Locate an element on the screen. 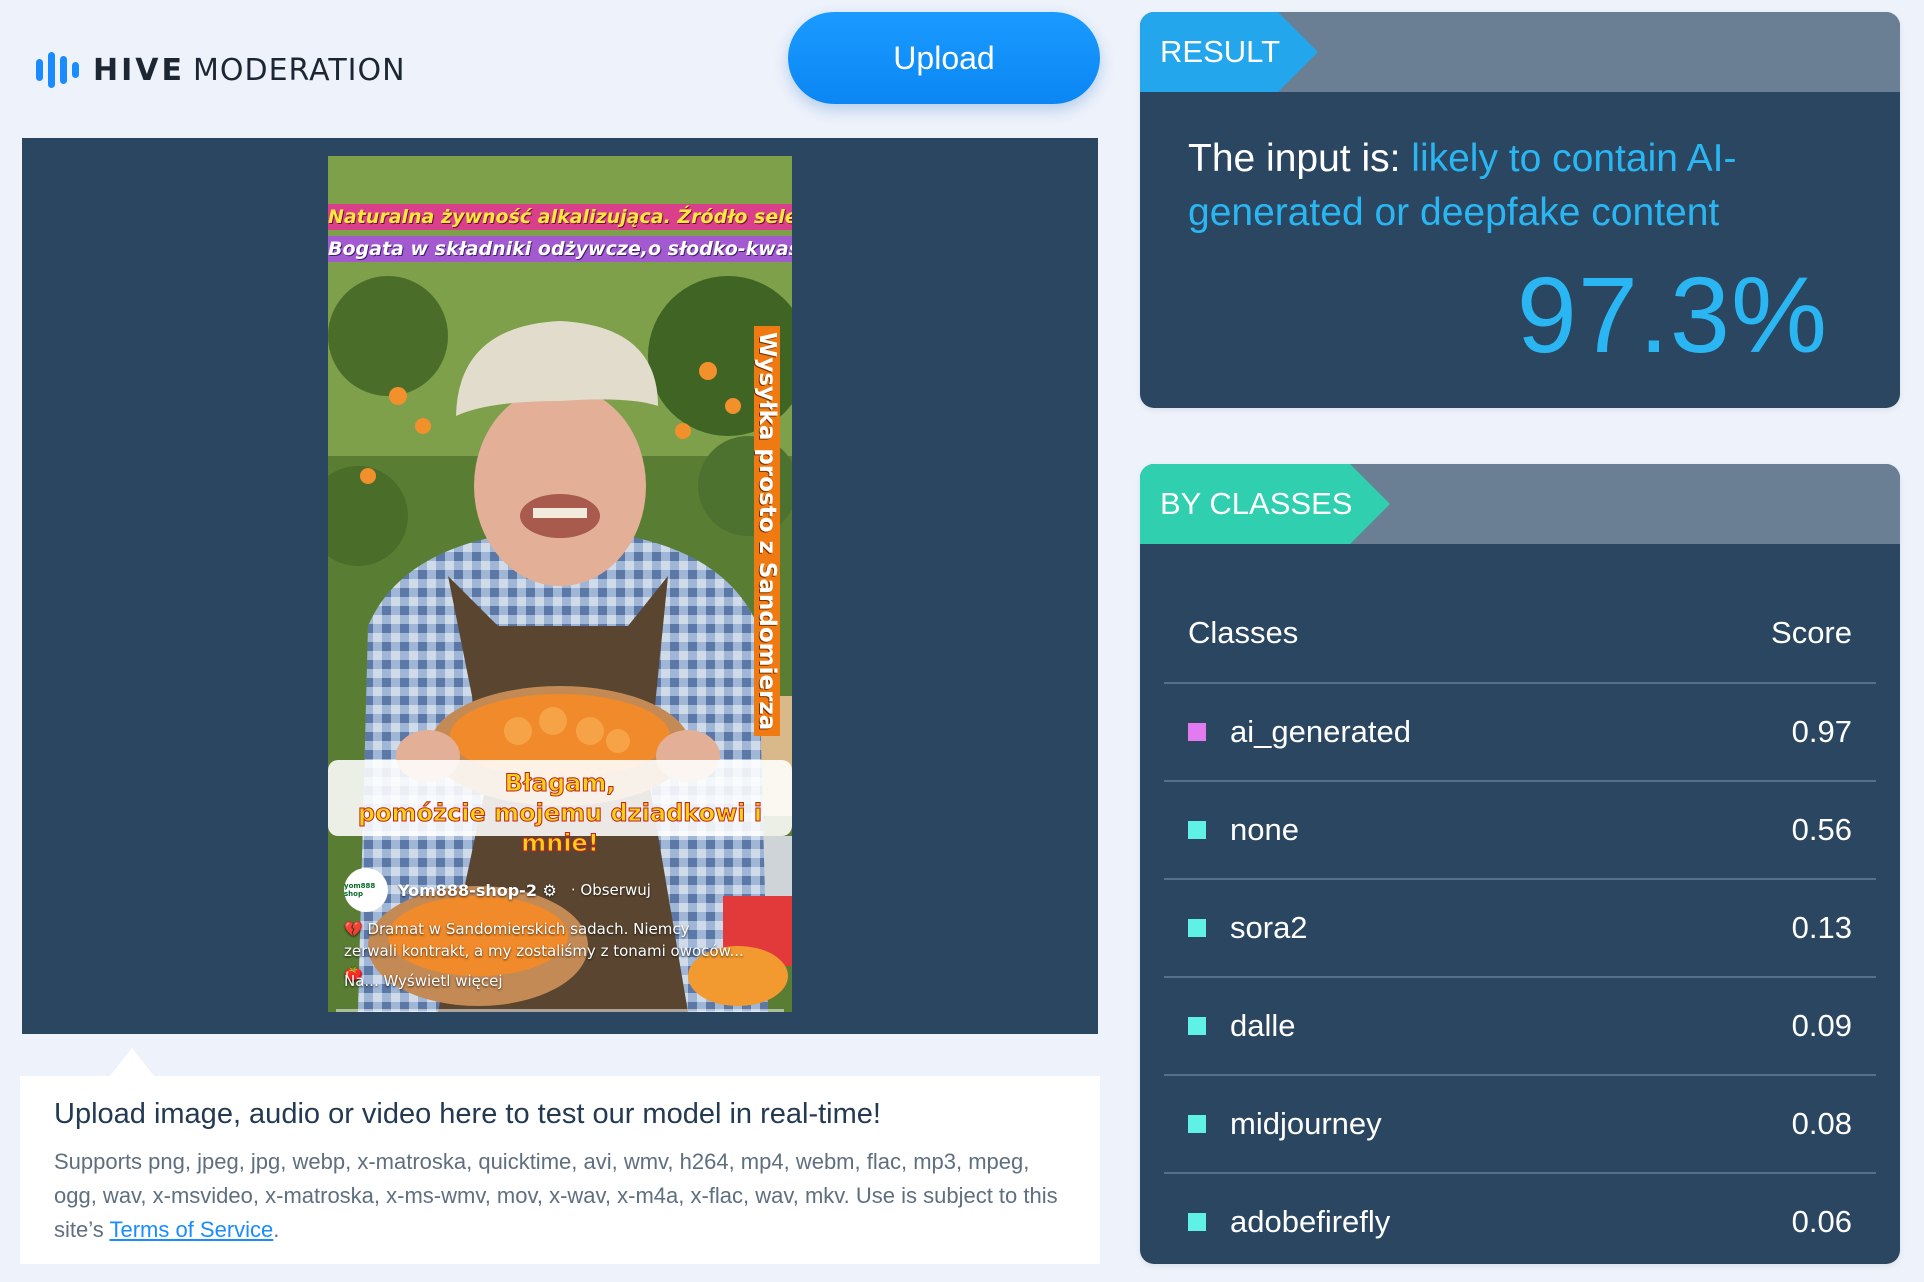 This screenshot has width=1924, height=1282. by-classes-tab: BY CLASSES is located at coordinates (1265, 504).